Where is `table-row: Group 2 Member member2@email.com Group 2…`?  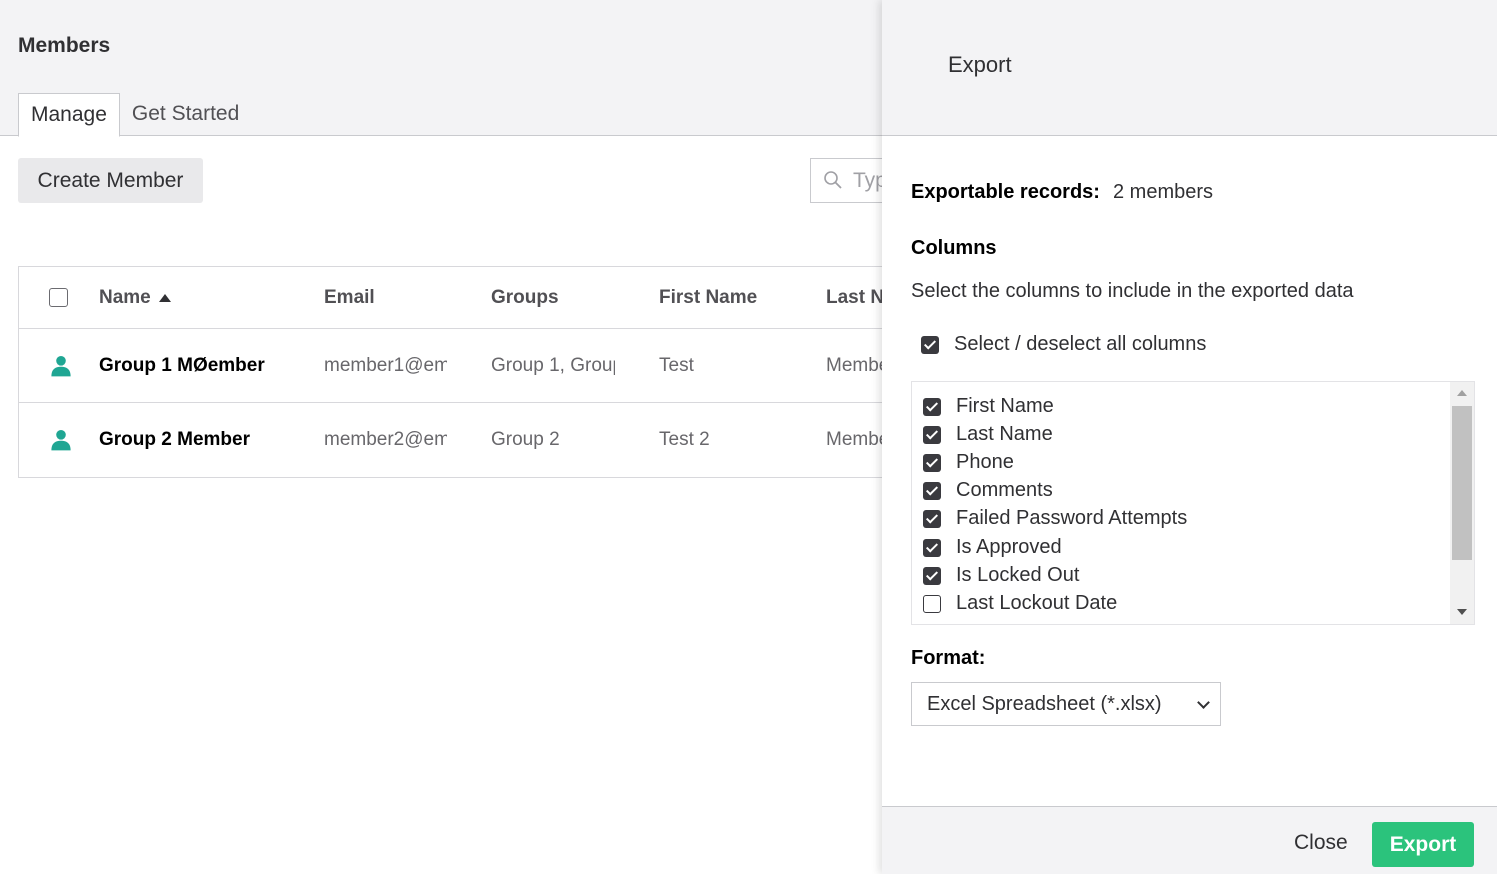
table-row: Group 2 Member member2@email.com Group 2… is located at coordinates (450, 440).